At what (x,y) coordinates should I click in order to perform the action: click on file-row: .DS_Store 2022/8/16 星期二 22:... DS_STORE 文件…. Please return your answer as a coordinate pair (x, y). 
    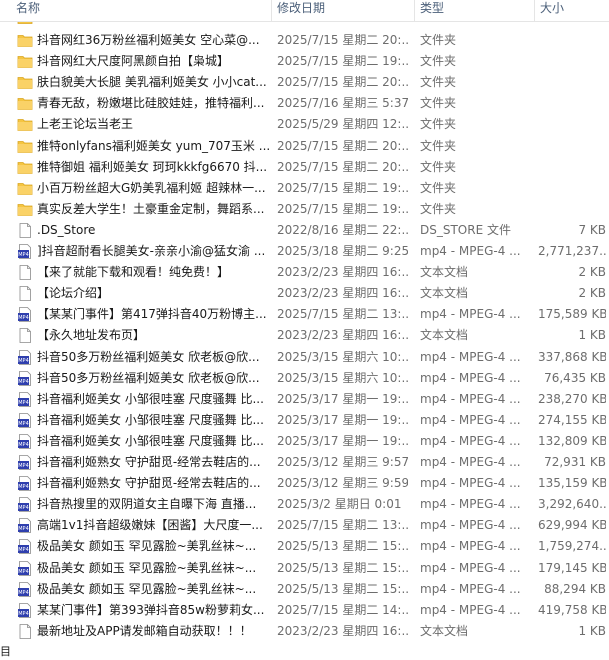
    Looking at the image, I should click on (304, 230).